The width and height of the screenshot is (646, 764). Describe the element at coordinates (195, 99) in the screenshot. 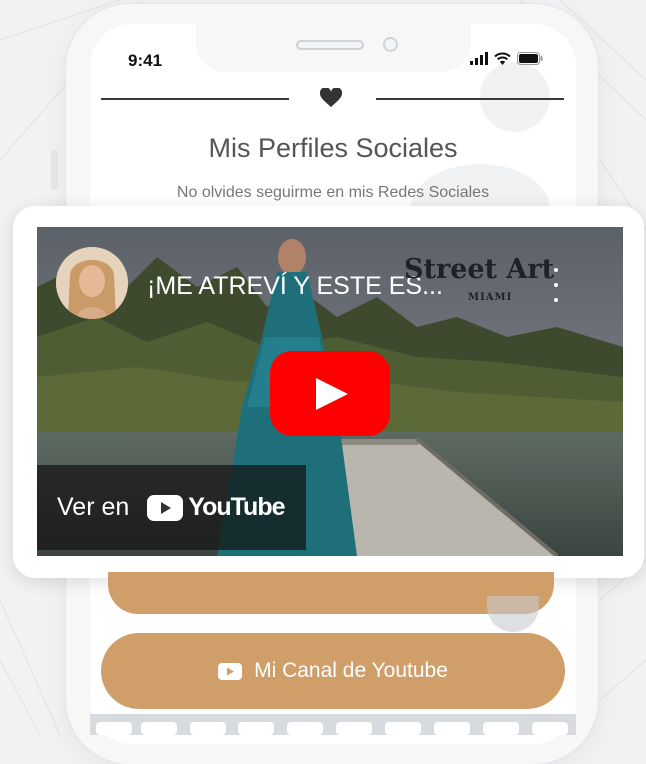

I see `divider-left` at that location.